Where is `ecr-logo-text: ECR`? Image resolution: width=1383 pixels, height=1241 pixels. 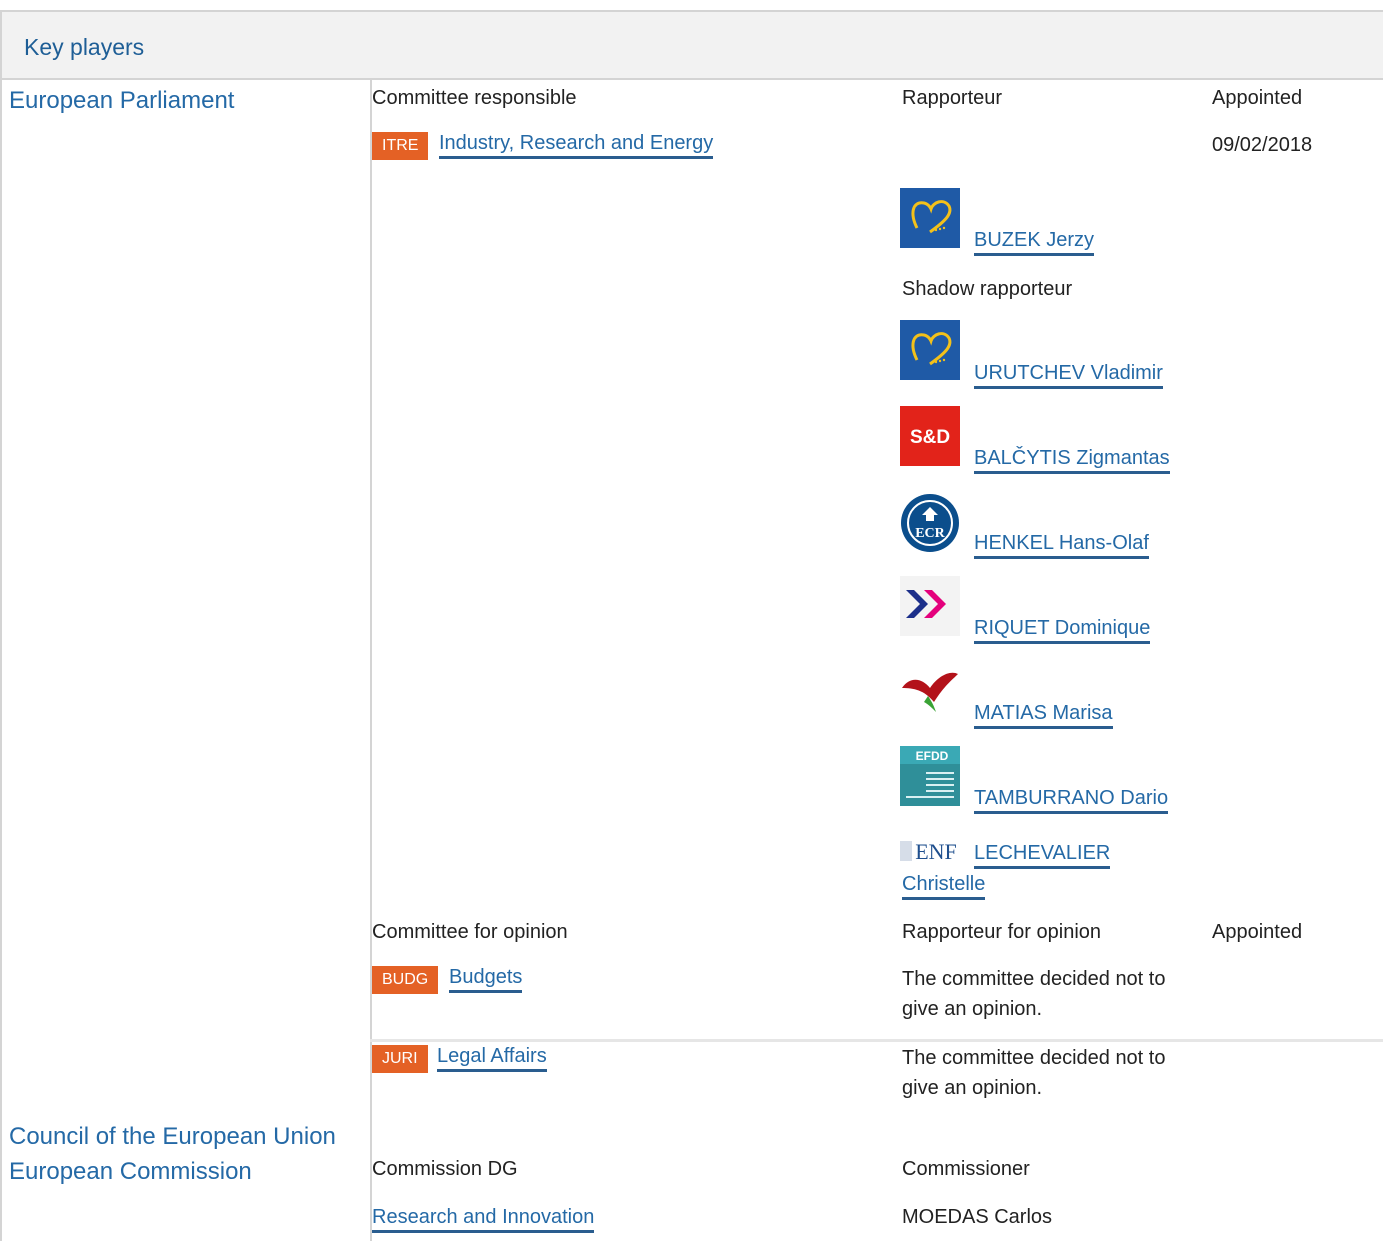
ecr-logo-text: ECR is located at coordinates (930, 533).